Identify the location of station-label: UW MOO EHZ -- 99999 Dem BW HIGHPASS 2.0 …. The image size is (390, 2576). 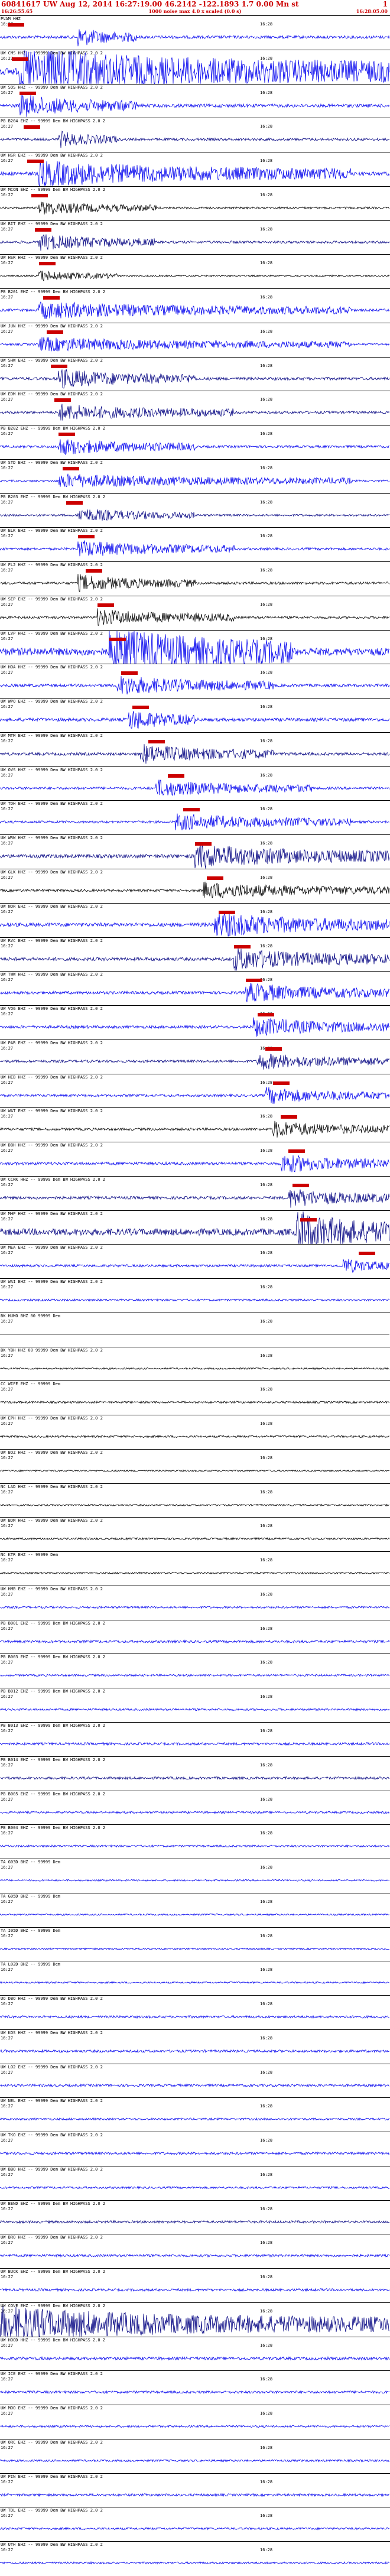
(52, 2408).